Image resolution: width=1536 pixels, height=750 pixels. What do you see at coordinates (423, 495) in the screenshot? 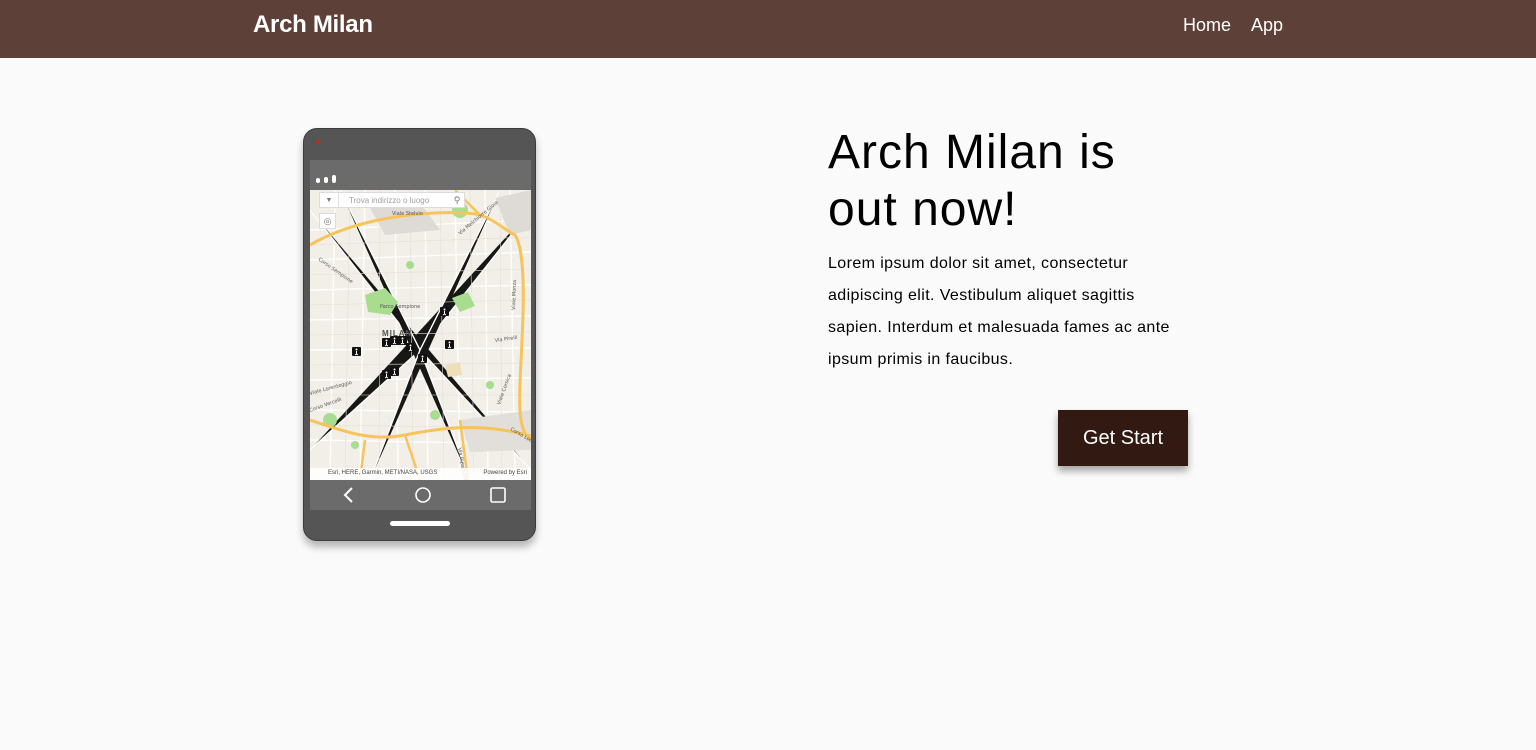
I see `home-circle-icon` at bounding box center [423, 495].